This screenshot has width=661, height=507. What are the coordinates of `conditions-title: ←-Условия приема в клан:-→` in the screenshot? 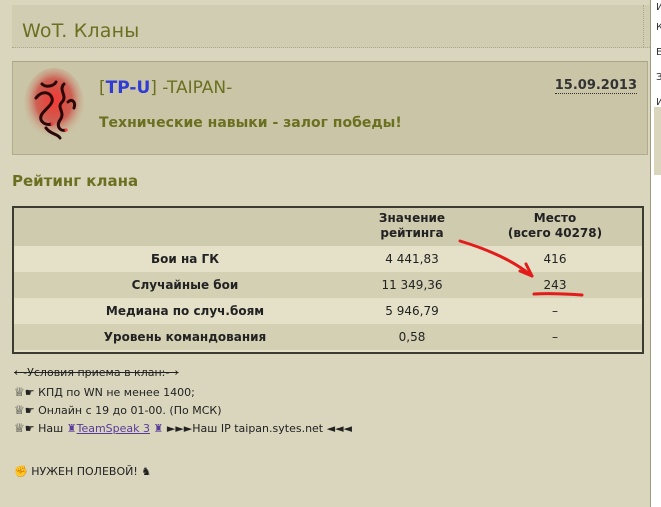 It's located at (96, 372).